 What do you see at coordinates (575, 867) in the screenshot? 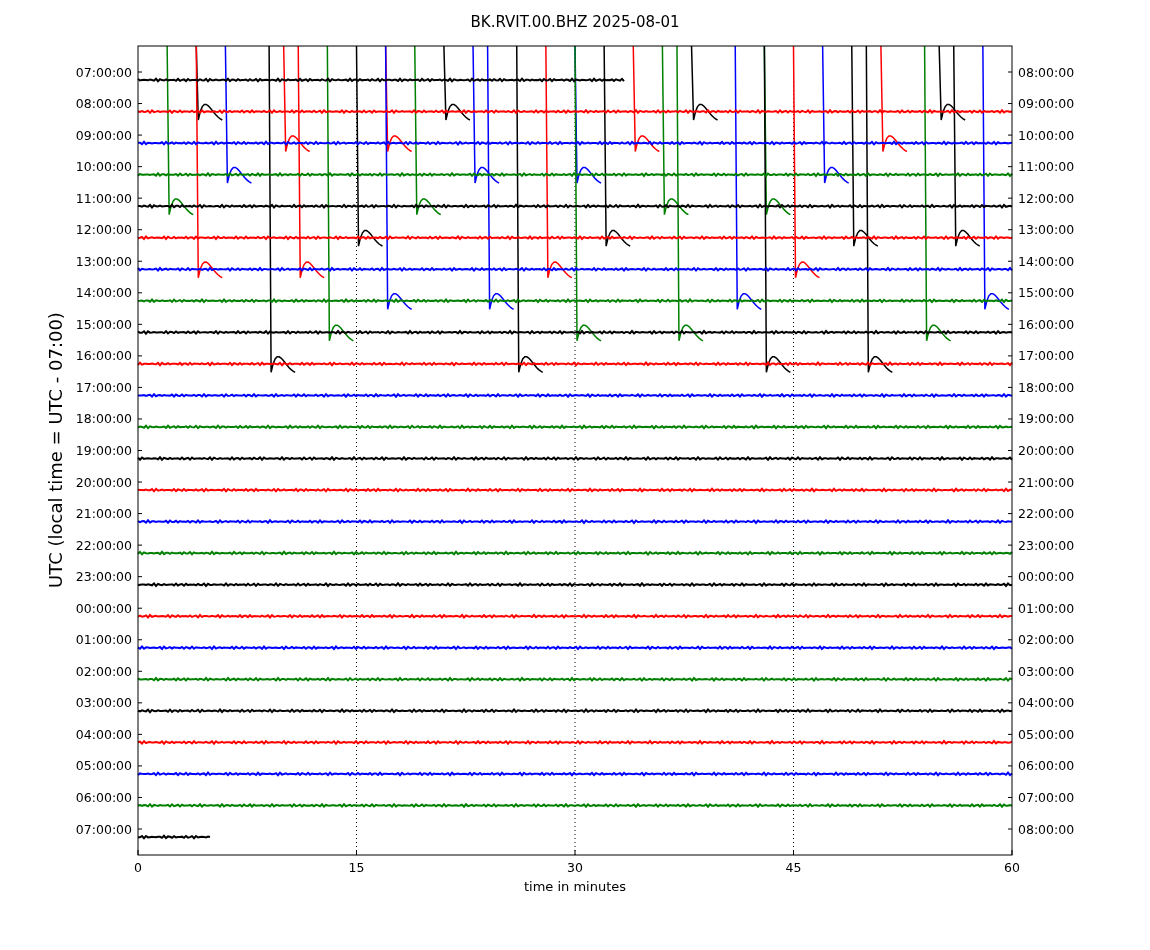
I see `x-tick-label: 30` at bounding box center [575, 867].